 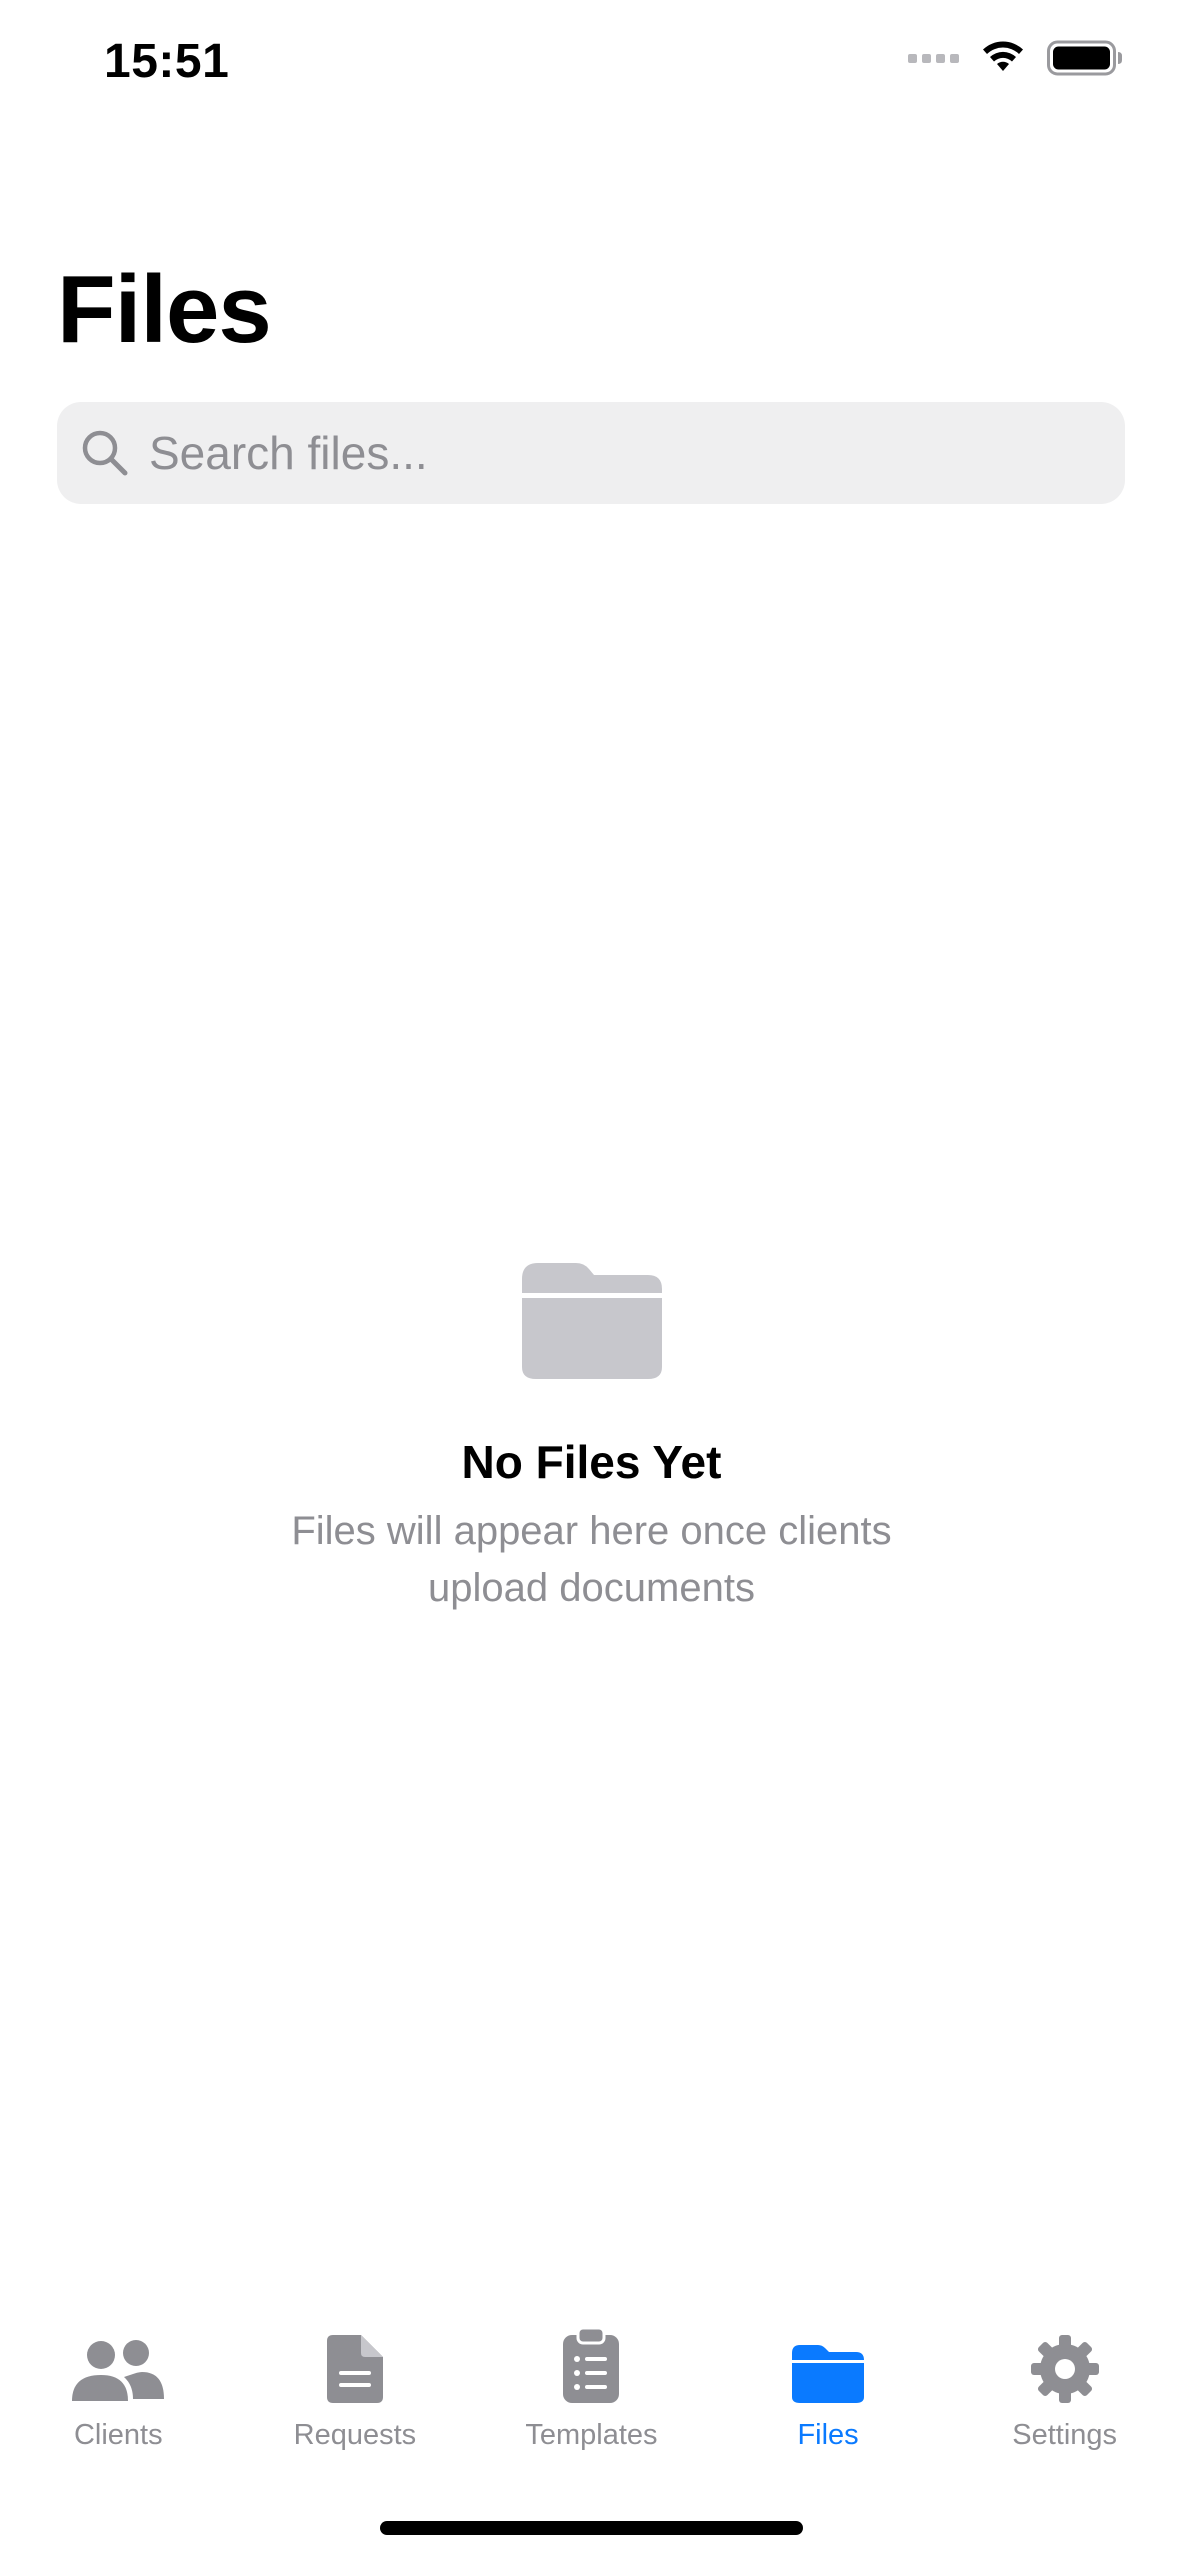 I want to click on wifi-icon, so click(x=1003, y=56).